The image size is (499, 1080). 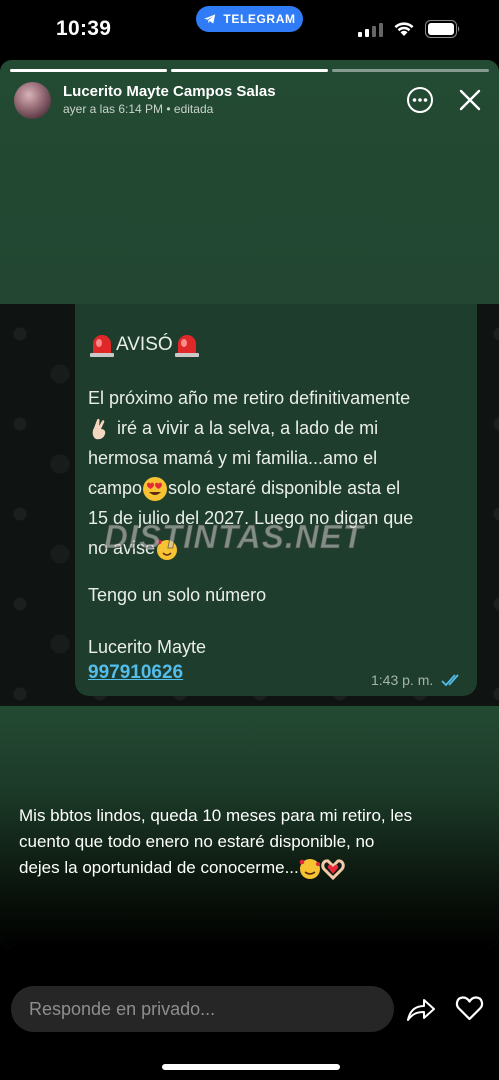 I want to click on watermark: DISTINTAS.NET, so click(x=234, y=537).